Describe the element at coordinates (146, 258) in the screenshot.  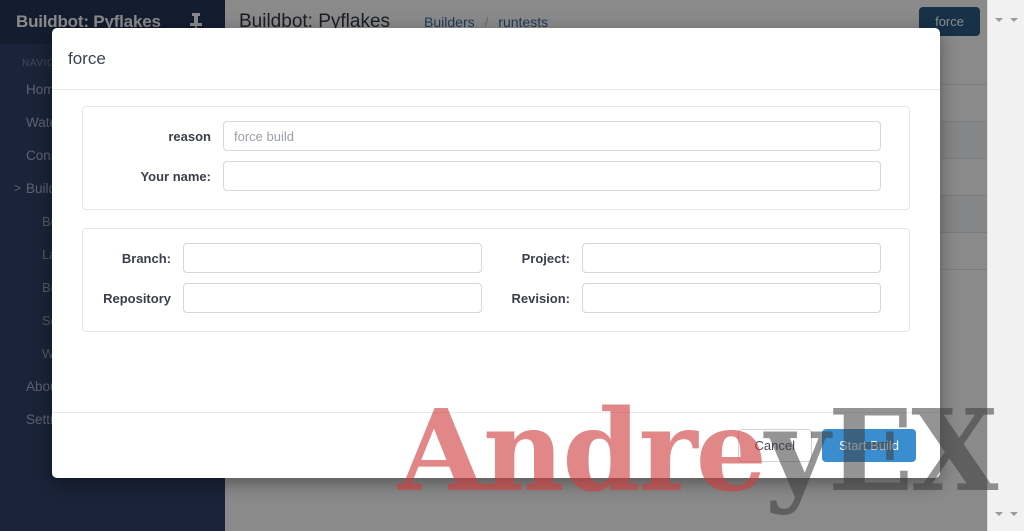
I see `branch-label: Branch:` at that location.